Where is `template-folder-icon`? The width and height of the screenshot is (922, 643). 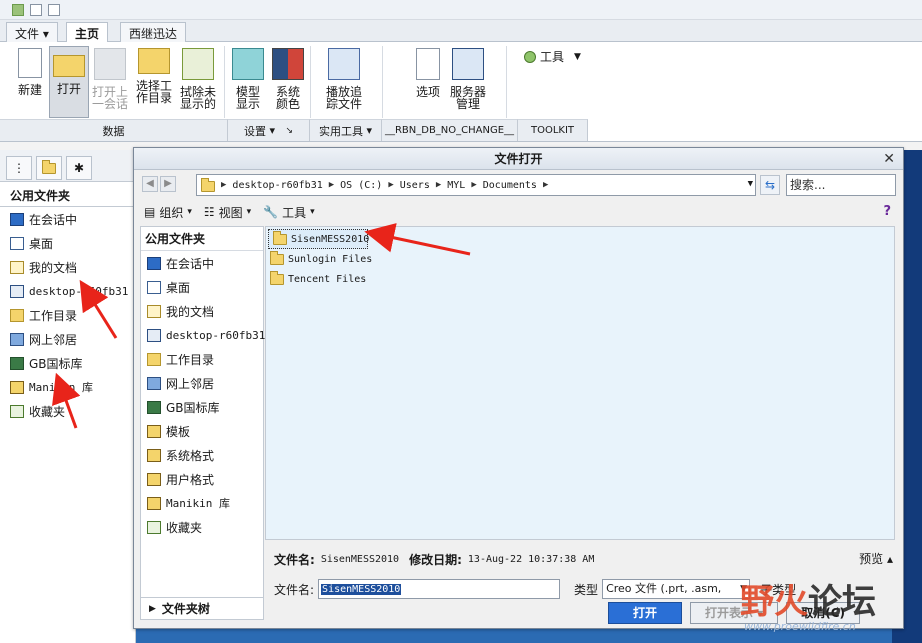
template-folder-icon is located at coordinates (154, 431).